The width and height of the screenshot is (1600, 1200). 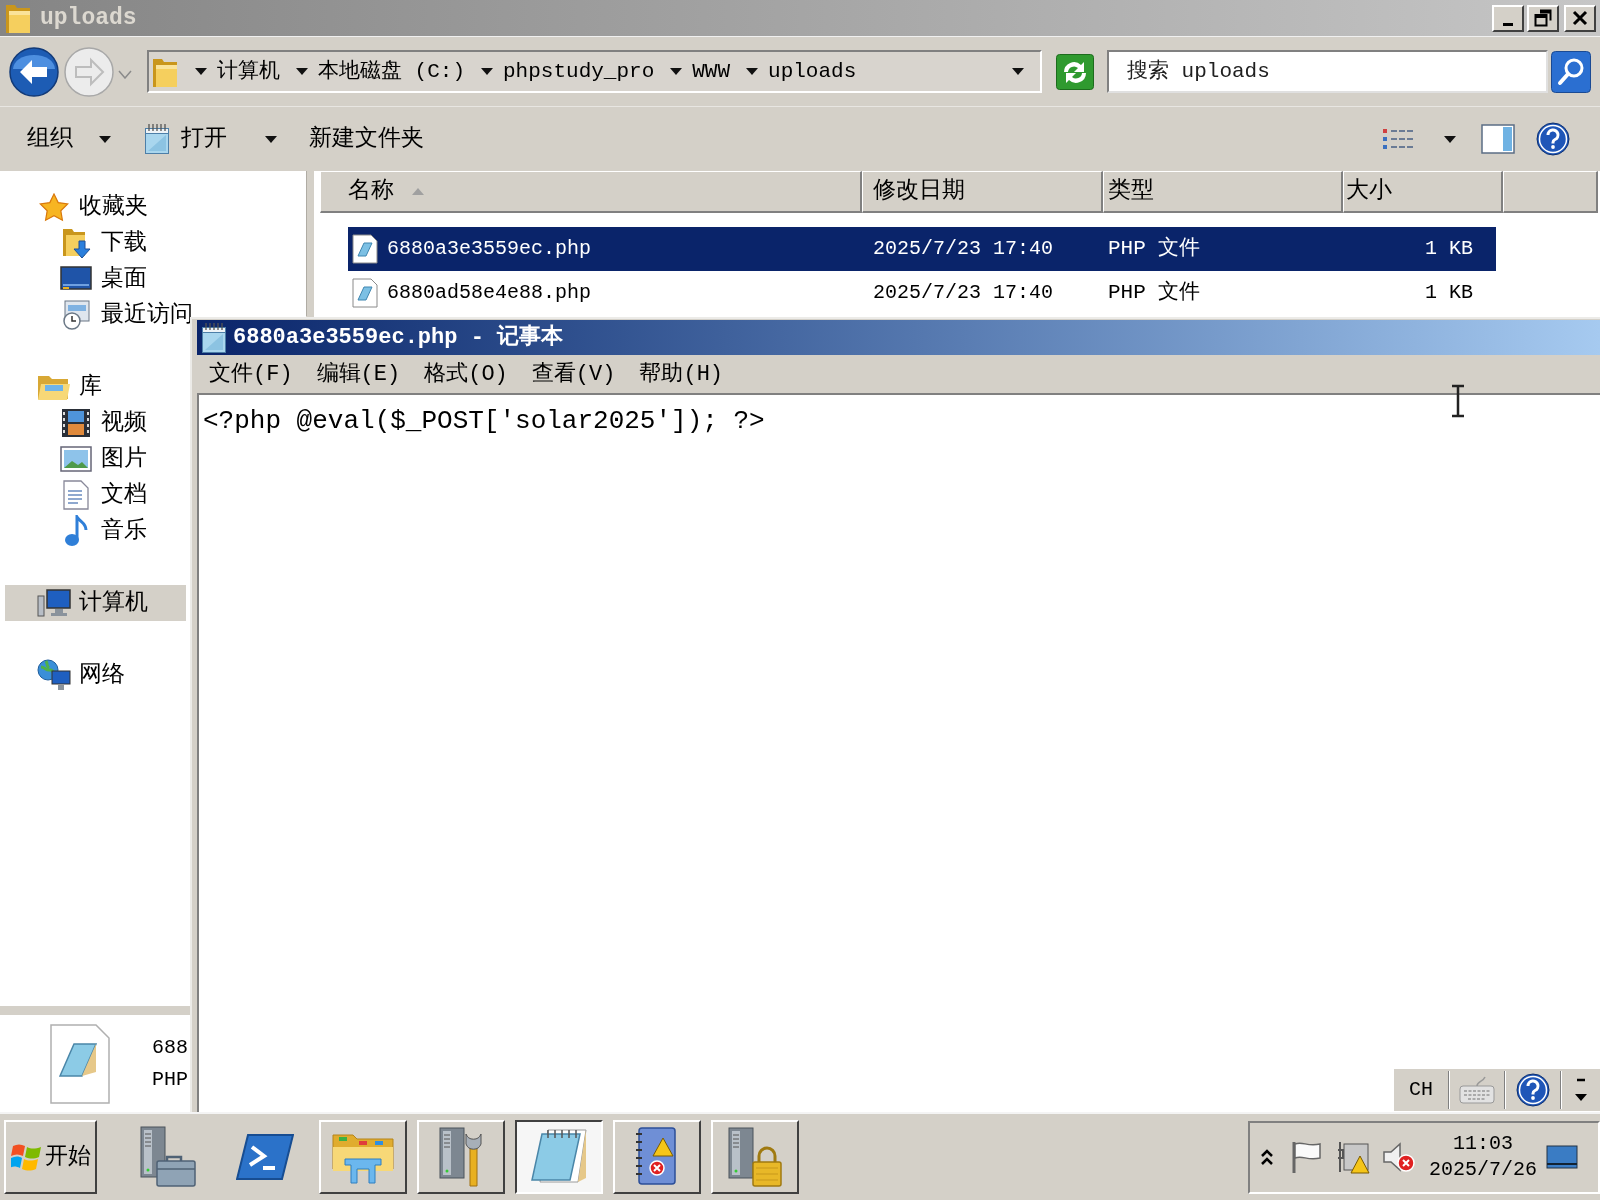 I want to click on details-file-name: 688, so click(x=170, y=1047).